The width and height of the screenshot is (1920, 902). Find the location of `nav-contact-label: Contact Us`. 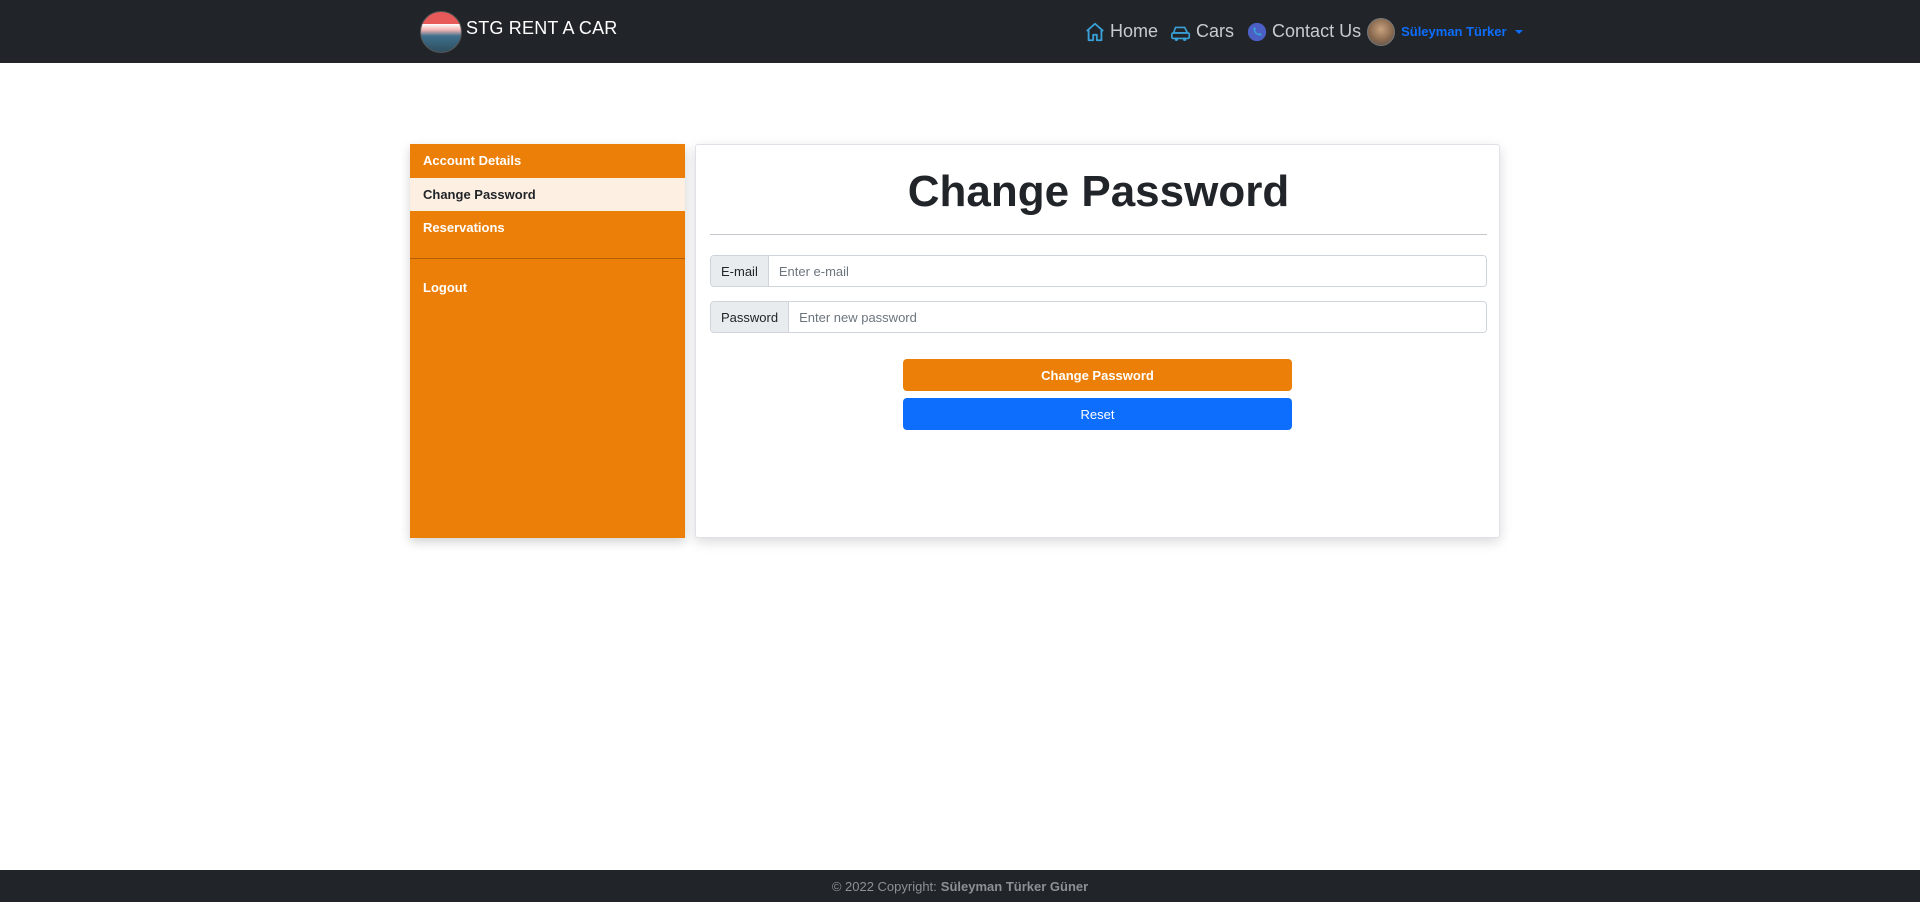

nav-contact-label: Contact Us is located at coordinates (1317, 31).